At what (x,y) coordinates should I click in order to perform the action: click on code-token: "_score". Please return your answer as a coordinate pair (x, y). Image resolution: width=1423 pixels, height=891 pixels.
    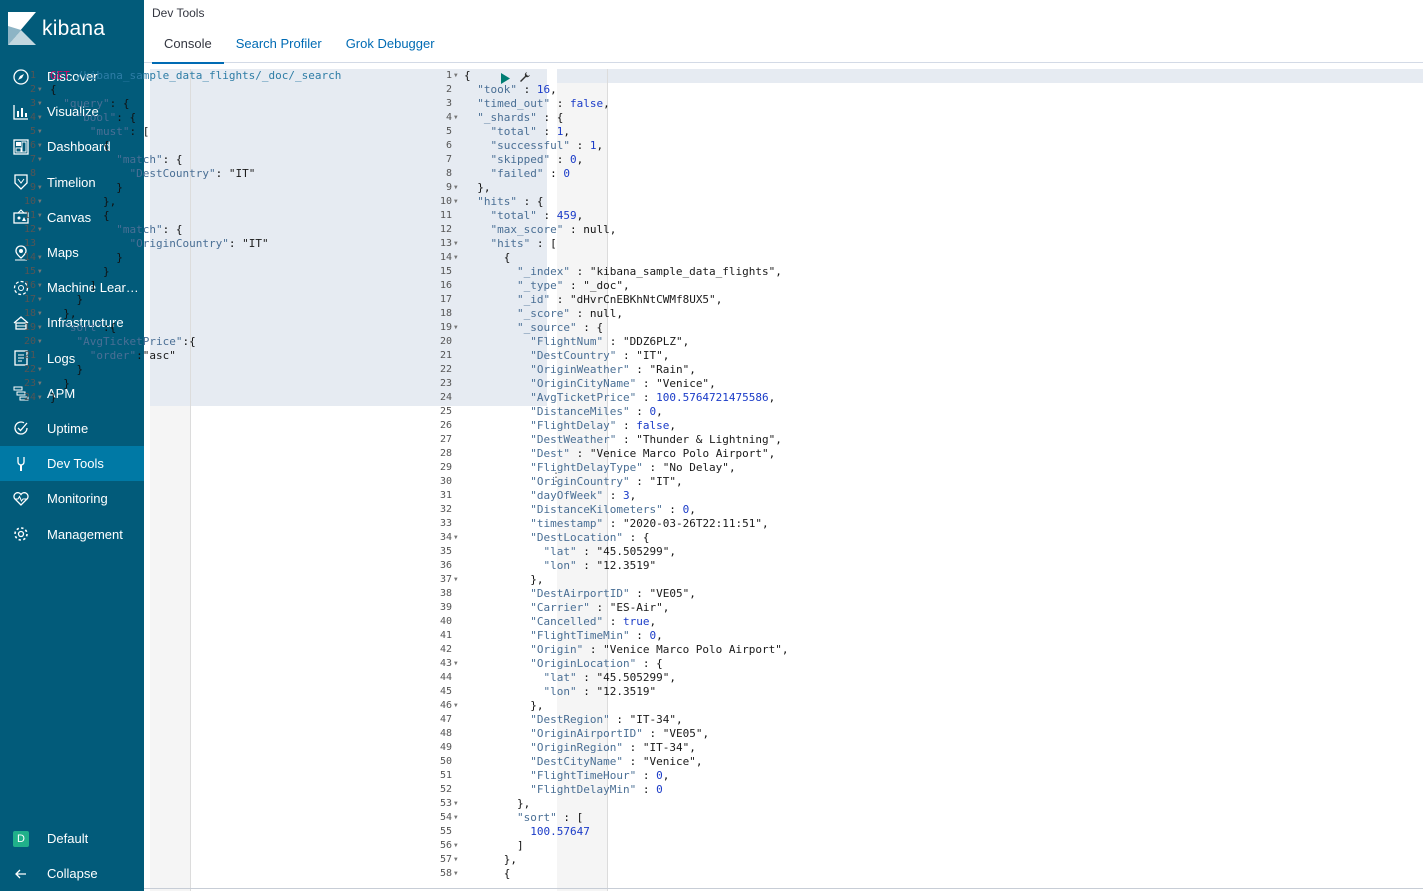
    Looking at the image, I should click on (543, 313).